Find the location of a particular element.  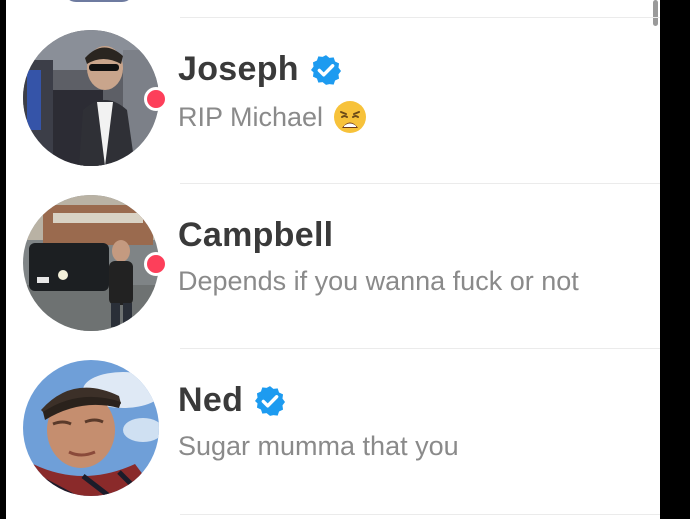

weary-face-emoji-icon is located at coordinates (350, 117).